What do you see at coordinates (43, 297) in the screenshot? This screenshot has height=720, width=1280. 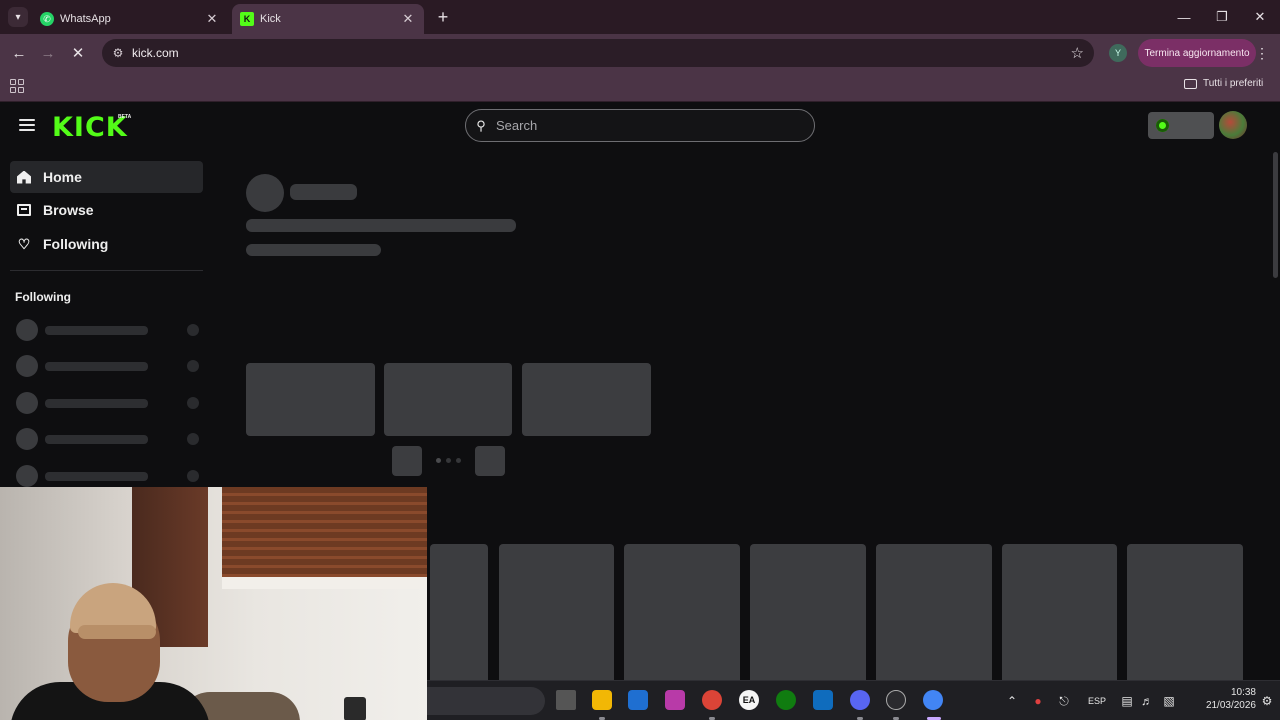 I see `following-section-title: Following` at bounding box center [43, 297].